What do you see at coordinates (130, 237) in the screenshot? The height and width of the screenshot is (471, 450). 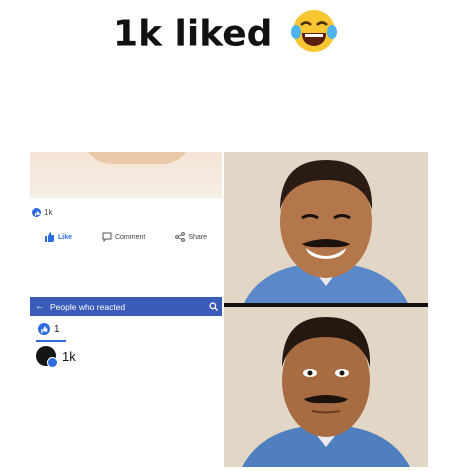 I see `comment-label: Comment` at bounding box center [130, 237].